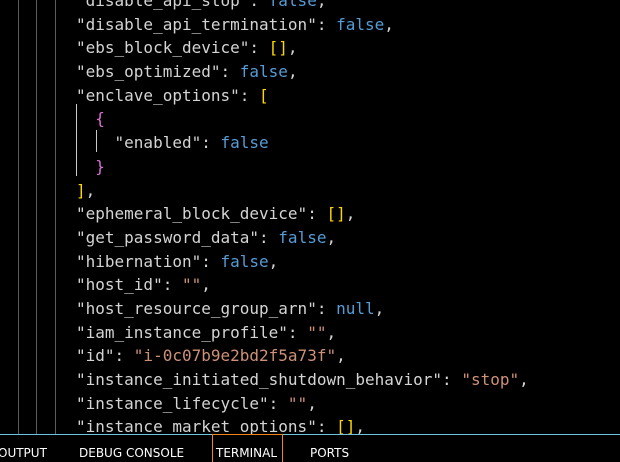 The width and height of the screenshot is (620, 462). I want to click on code-line: "ebs_optimized": false,, so click(310, 72).